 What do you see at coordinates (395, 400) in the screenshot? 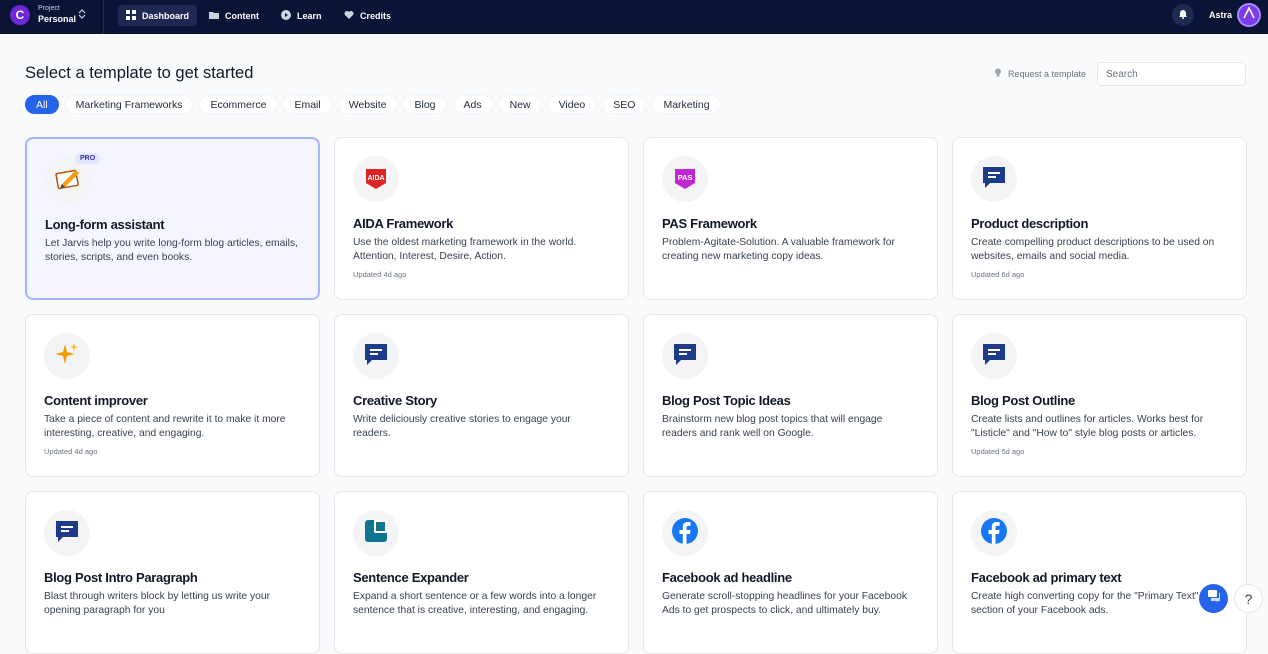
I see `card-title: Creative Story` at bounding box center [395, 400].